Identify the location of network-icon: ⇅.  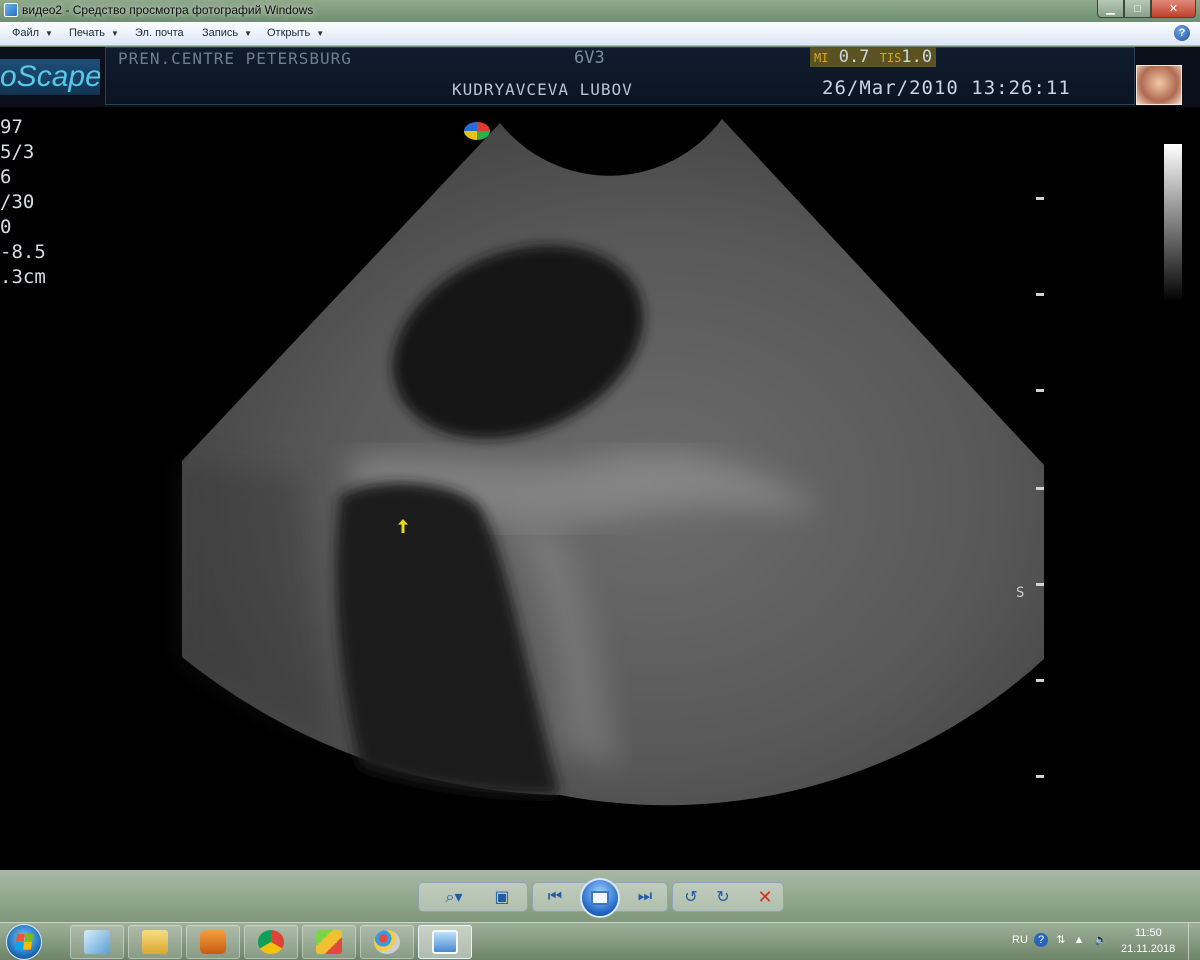
(1061, 940).